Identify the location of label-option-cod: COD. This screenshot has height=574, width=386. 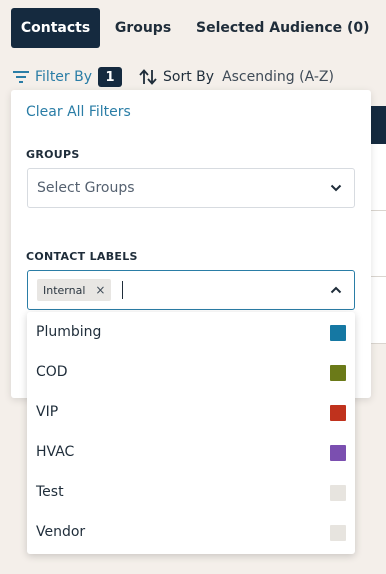
(191, 372).